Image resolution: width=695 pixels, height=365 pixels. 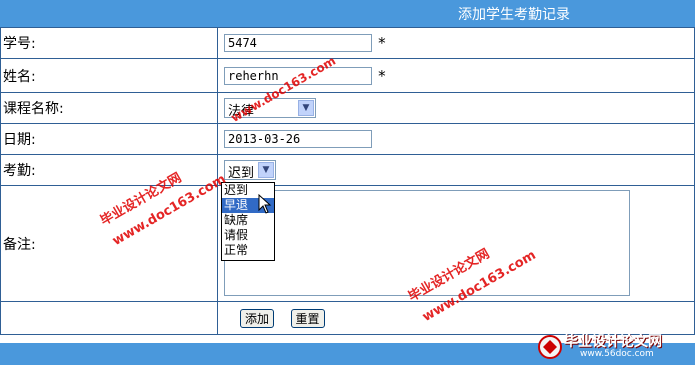 What do you see at coordinates (241, 111) in the screenshot?
I see `course-select-value: 法律` at bounding box center [241, 111].